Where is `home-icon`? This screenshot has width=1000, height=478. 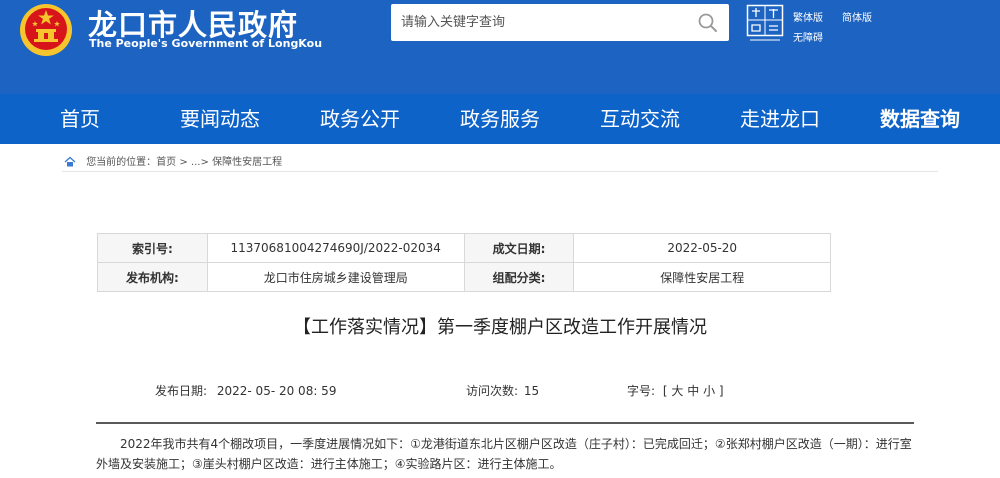 home-icon is located at coordinates (70, 161).